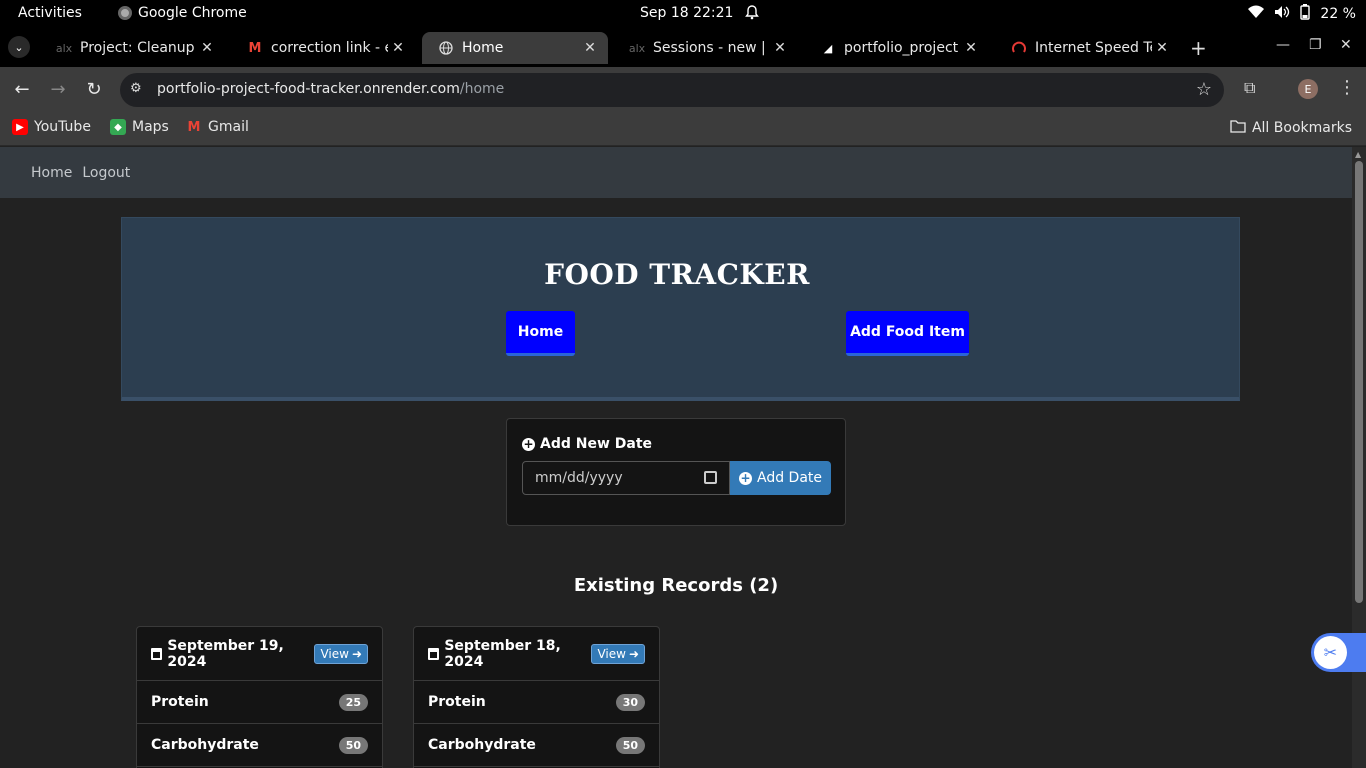 This screenshot has width=1366, height=768. I want to click on scrollbar-thumb, so click(1359, 382).